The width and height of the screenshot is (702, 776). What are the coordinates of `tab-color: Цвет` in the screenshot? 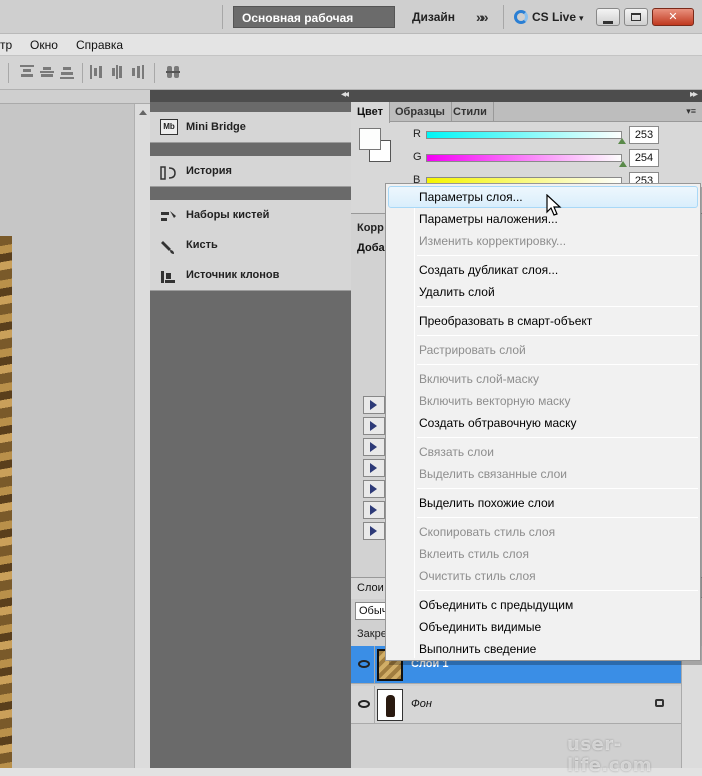 It's located at (371, 112).